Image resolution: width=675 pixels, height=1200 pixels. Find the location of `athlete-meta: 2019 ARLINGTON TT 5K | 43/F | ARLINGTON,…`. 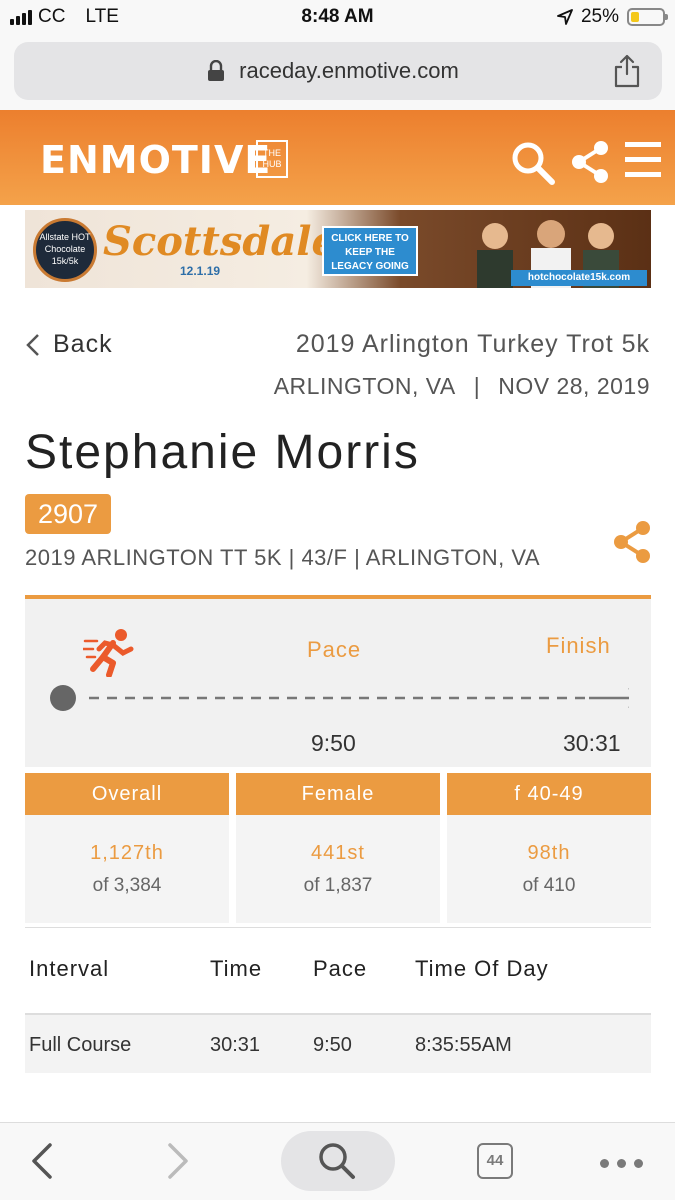

athlete-meta: 2019 ARLINGTON TT 5K | 43/F | ARLINGTON,… is located at coordinates (283, 557).